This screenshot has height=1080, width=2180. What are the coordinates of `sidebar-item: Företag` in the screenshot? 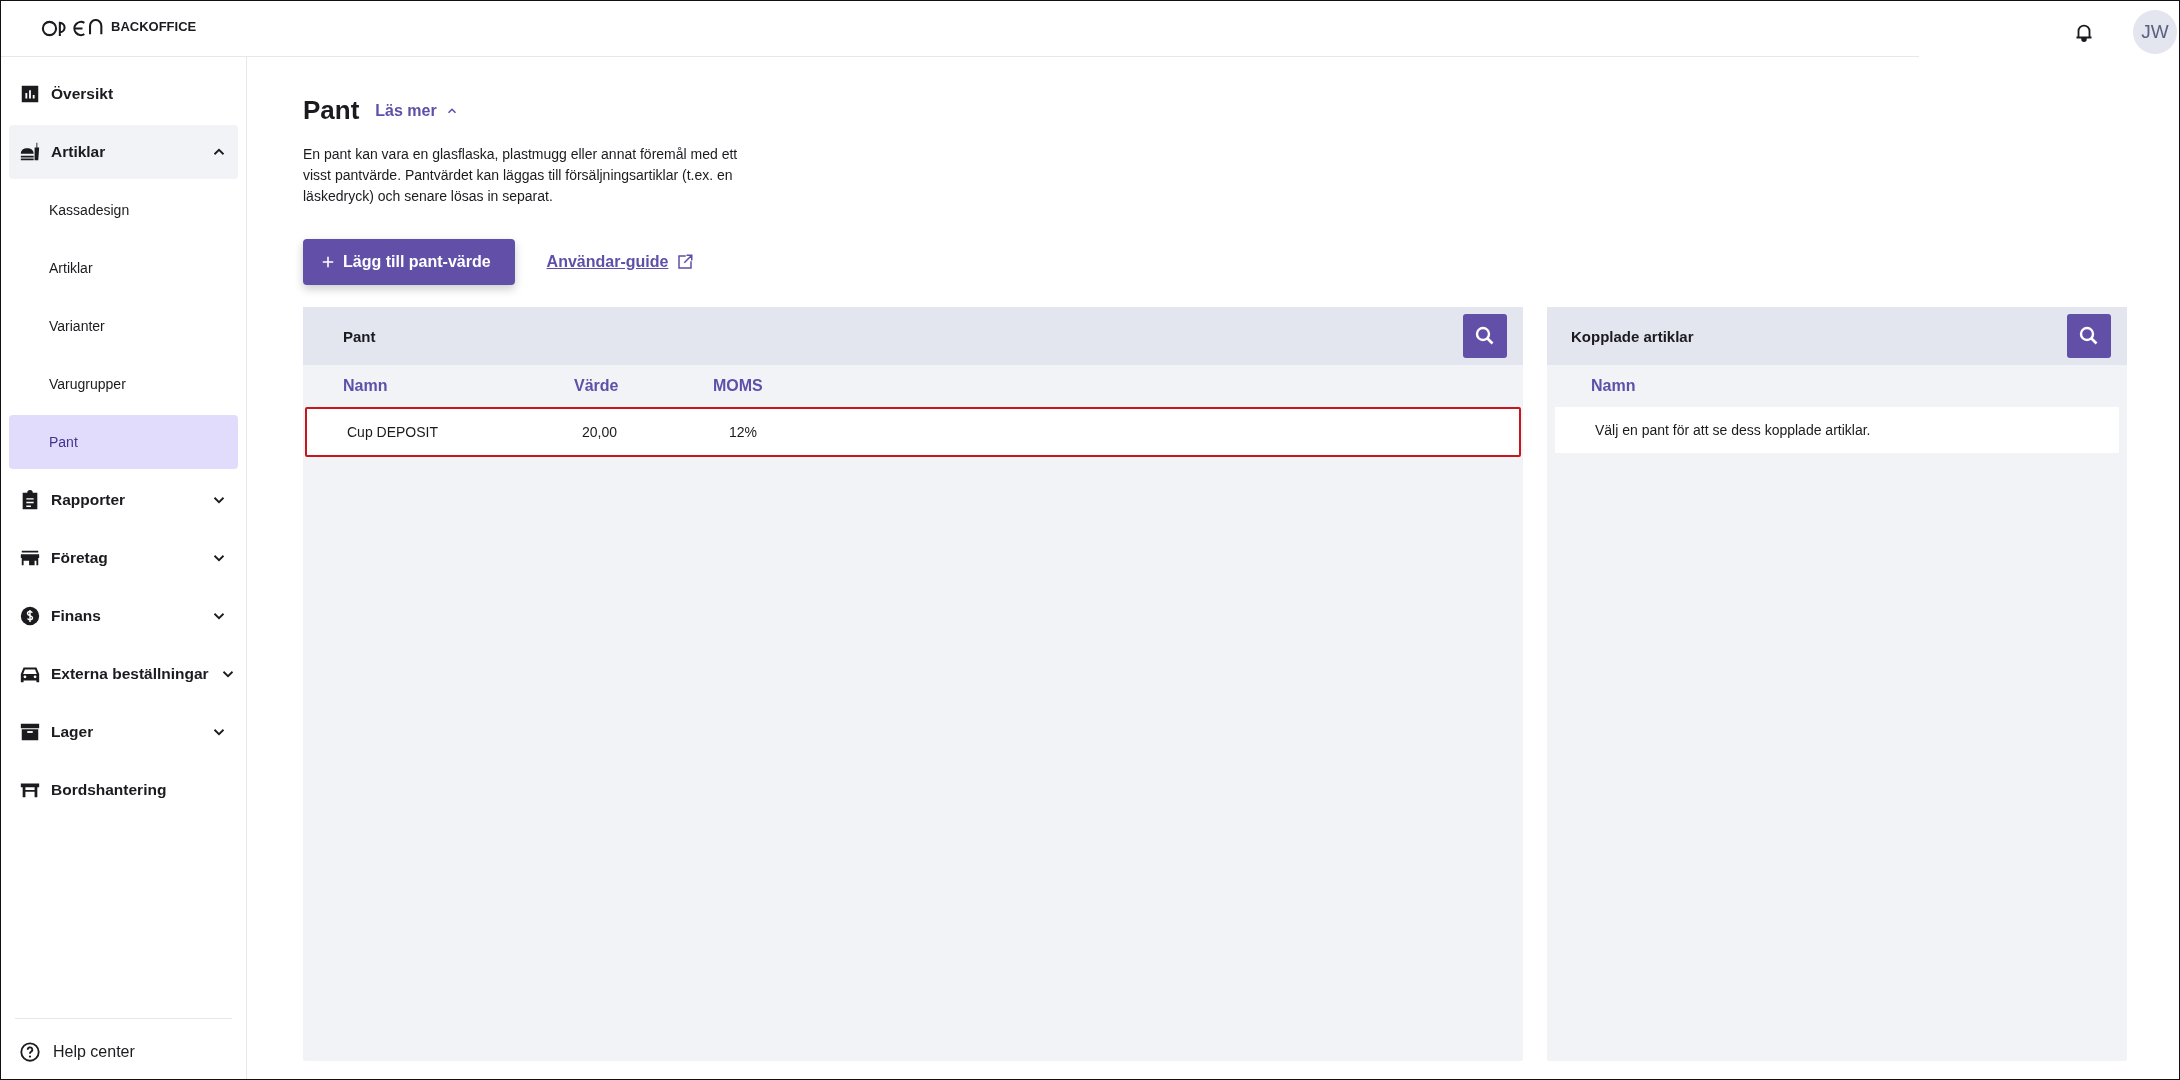 It's located at (123, 558).